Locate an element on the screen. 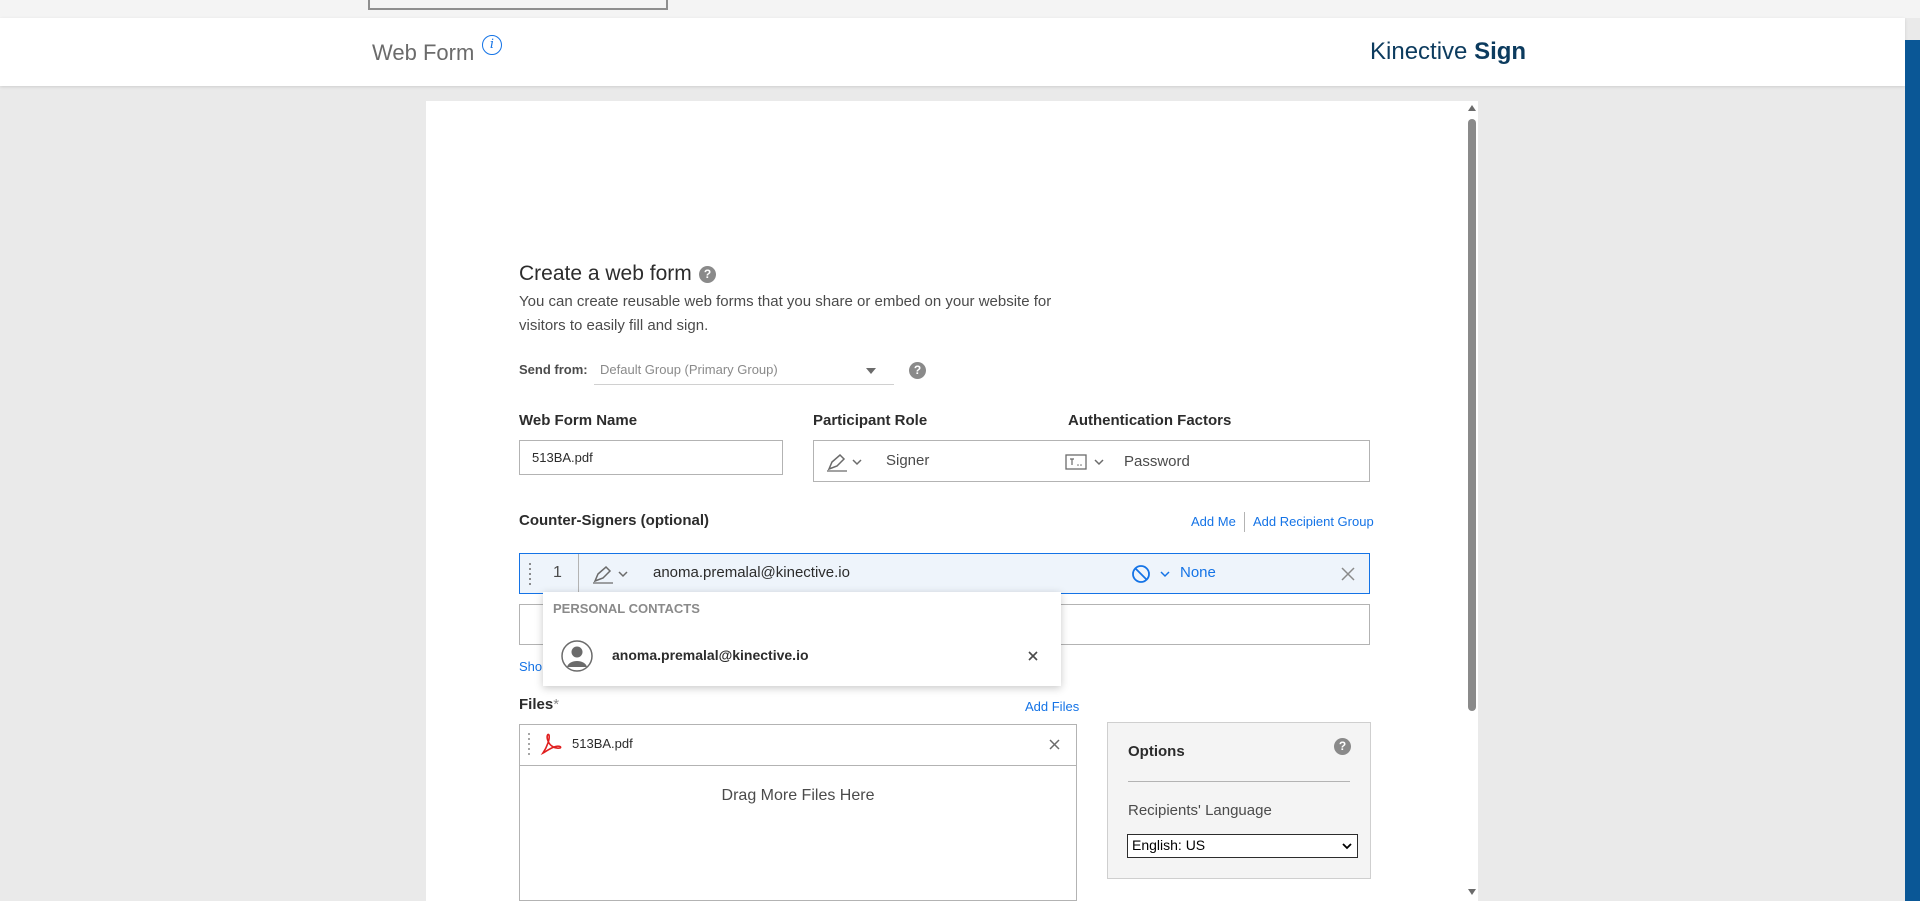 The image size is (1920, 901). signer-auth-value: None is located at coordinates (1198, 572).